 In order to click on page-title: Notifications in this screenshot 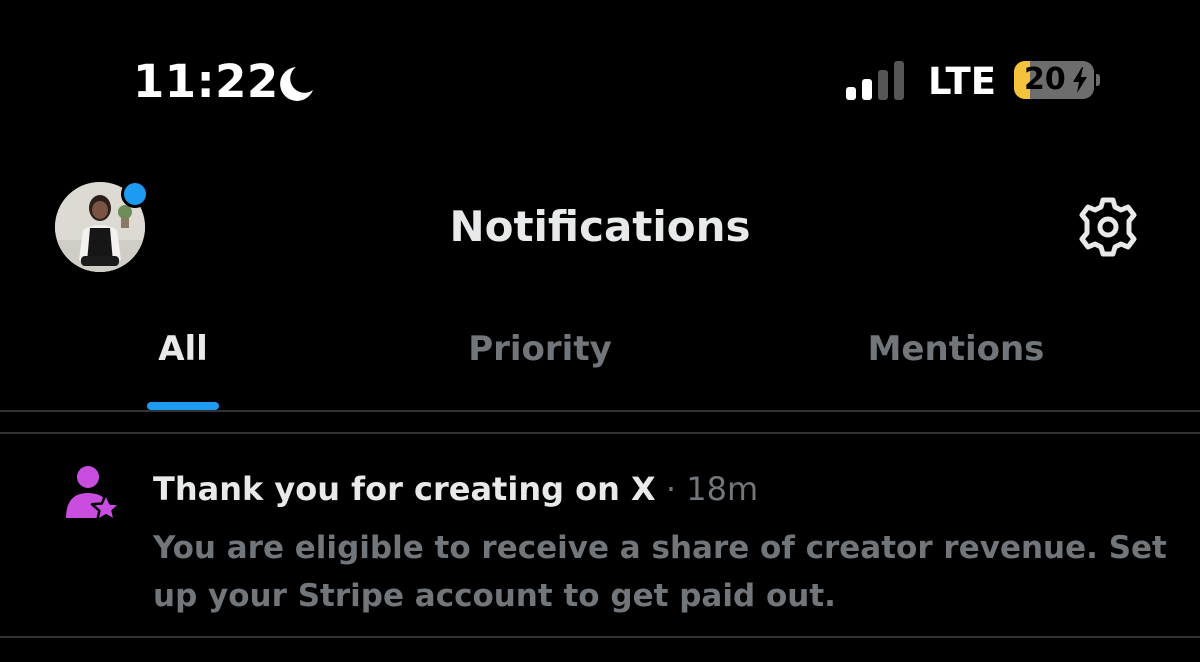, I will do `click(600, 226)`.